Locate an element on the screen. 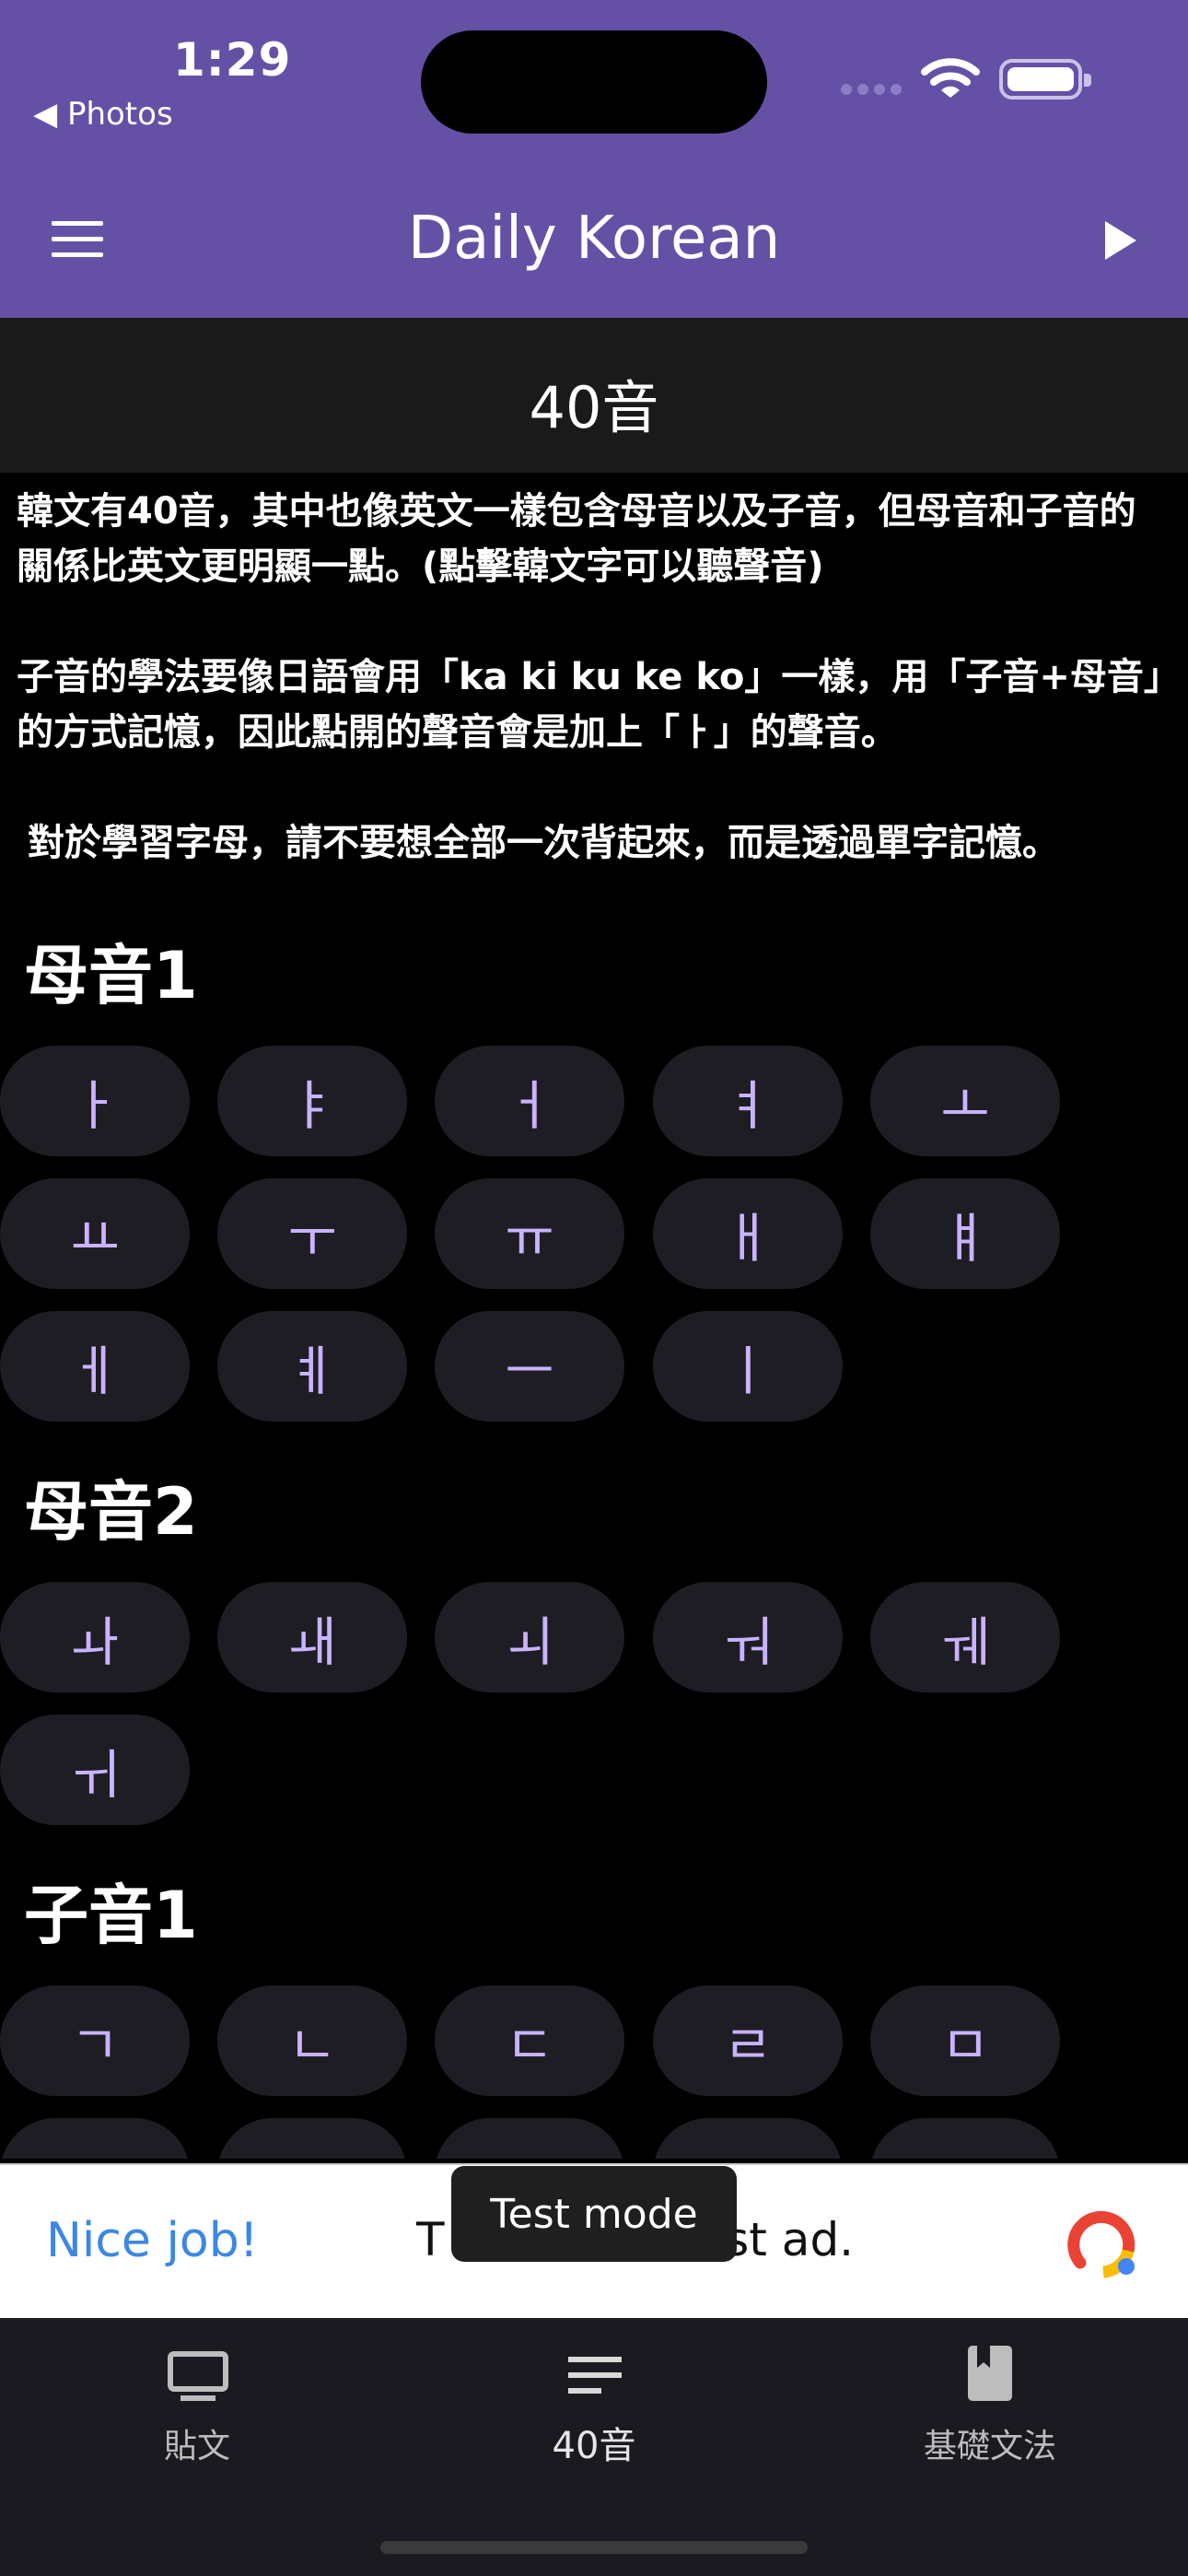 Image resolution: width=1188 pixels, height=2576 pixels. letter-button: ㅑ is located at coordinates (312, 1101).